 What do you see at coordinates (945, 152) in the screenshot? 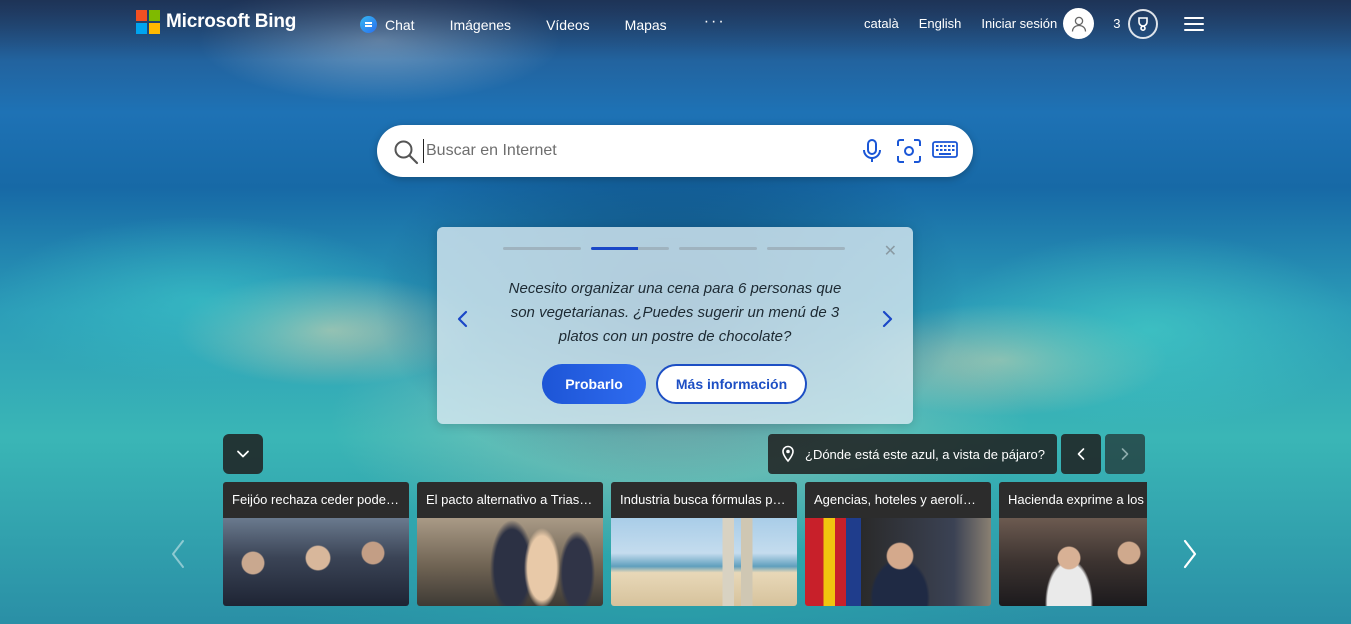
I see `keyboard-icon` at bounding box center [945, 152].